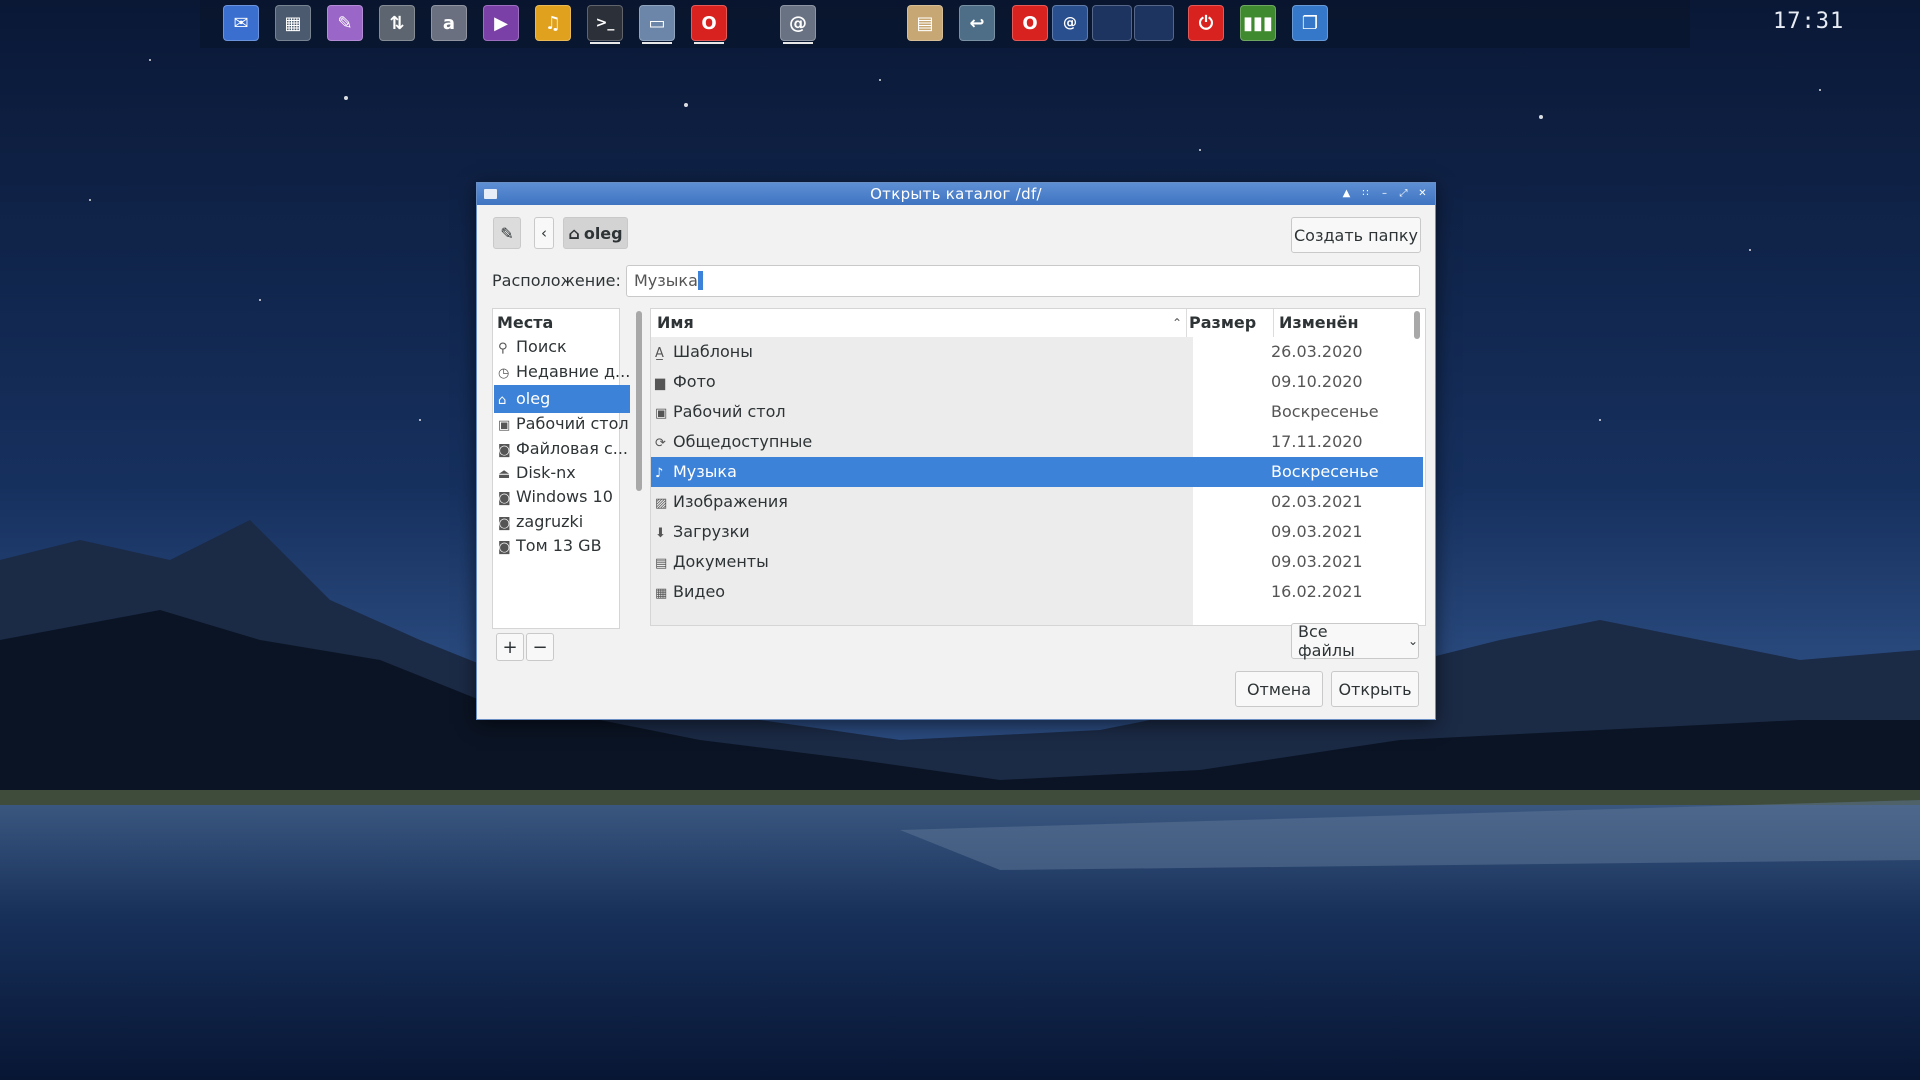  What do you see at coordinates (659, 473) in the screenshot?
I see `music-folder-icon: ♪` at bounding box center [659, 473].